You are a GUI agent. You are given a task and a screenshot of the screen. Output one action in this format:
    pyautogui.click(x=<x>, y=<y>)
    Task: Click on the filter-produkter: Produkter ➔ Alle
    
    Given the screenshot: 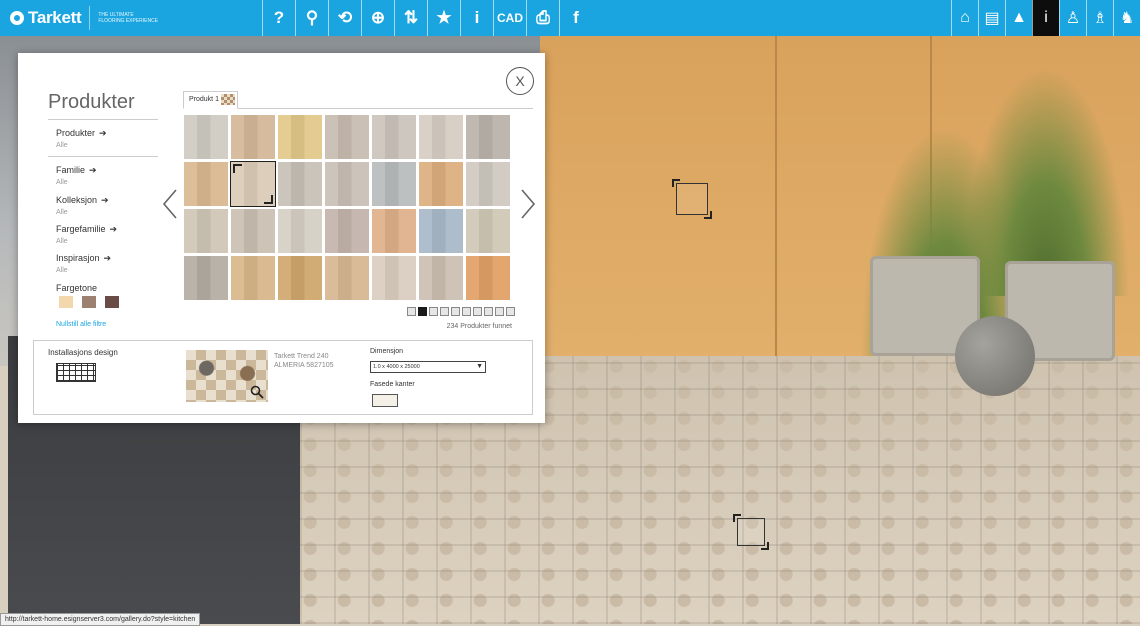 What is the action you would take?
    pyautogui.click(x=81, y=138)
    